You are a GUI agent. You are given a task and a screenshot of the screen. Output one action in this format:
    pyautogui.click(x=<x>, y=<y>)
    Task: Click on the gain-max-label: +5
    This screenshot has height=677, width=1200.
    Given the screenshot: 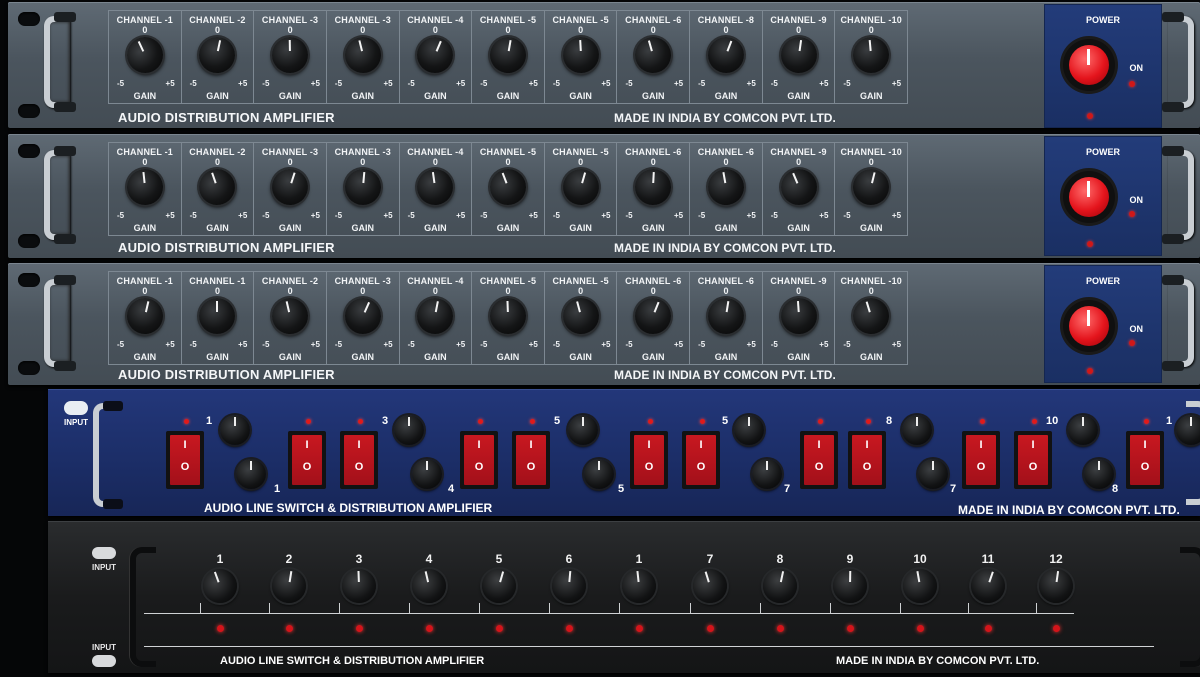 What is the action you would take?
    pyautogui.click(x=751, y=344)
    